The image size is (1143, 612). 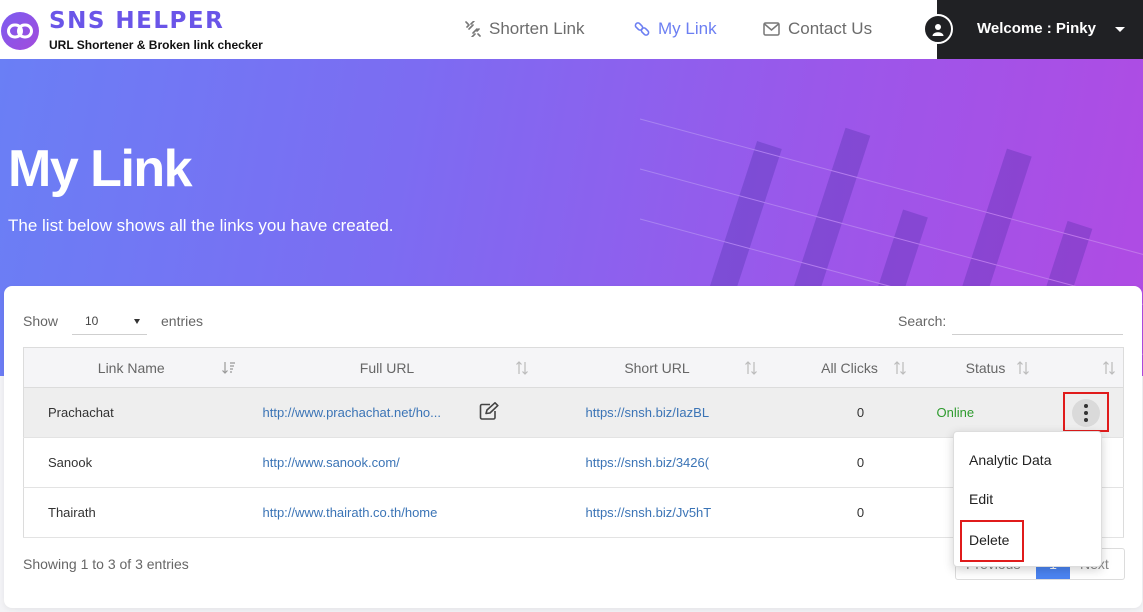 I want to click on full-url-link: http://www.sanook.com/, so click(x=387, y=462).